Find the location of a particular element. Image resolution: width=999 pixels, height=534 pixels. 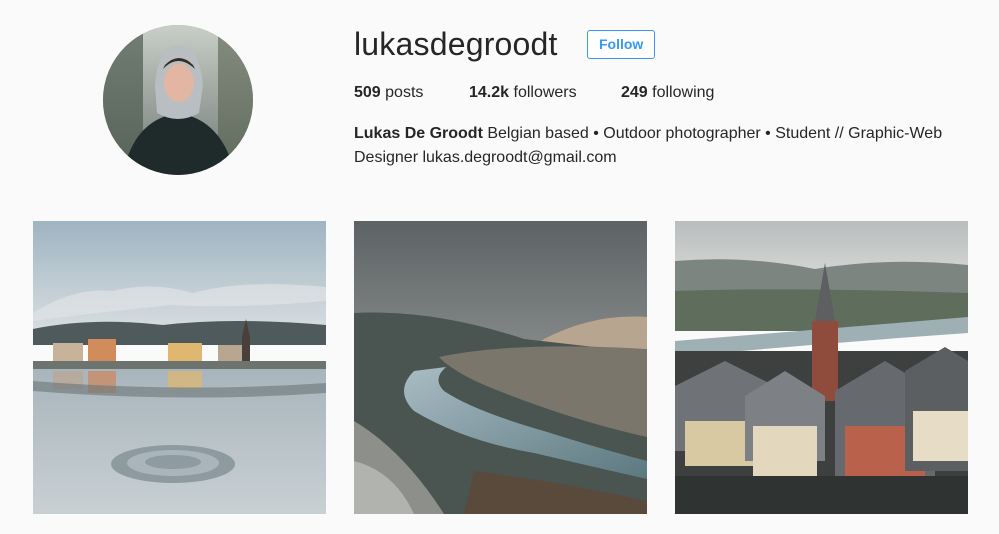

following-label: following is located at coordinates (683, 92).